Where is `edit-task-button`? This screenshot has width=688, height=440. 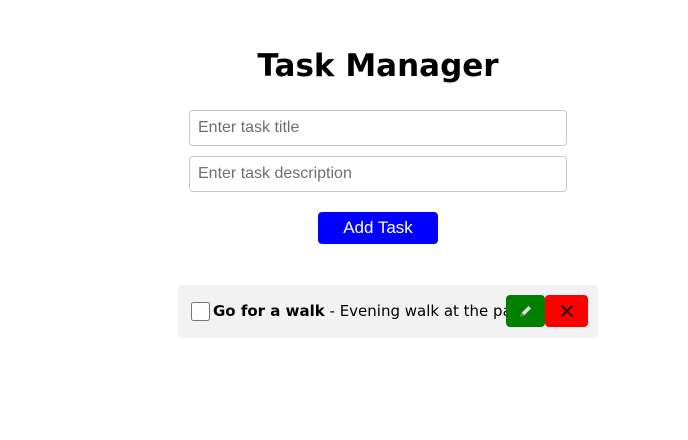 edit-task-button is located at coordinates (525, 311).